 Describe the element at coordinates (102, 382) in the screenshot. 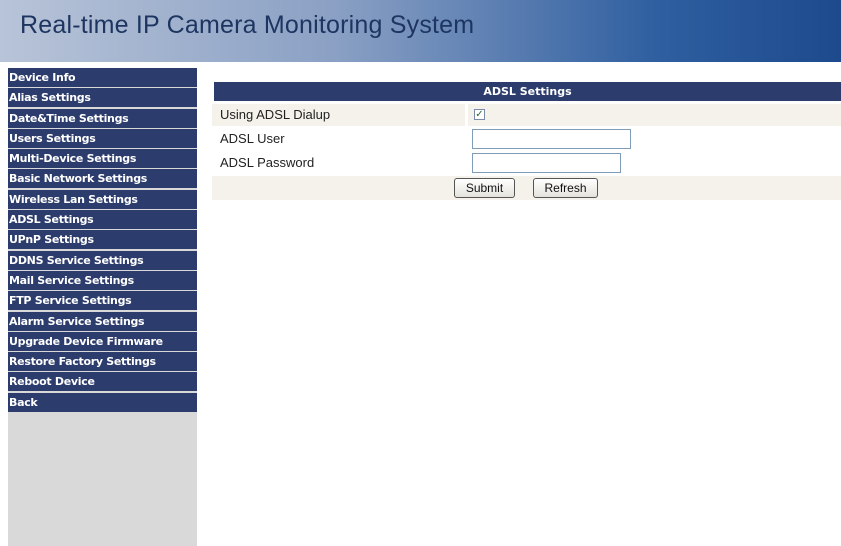

I see `sidebar-item-reboot-device: Reboot Device` at that location.